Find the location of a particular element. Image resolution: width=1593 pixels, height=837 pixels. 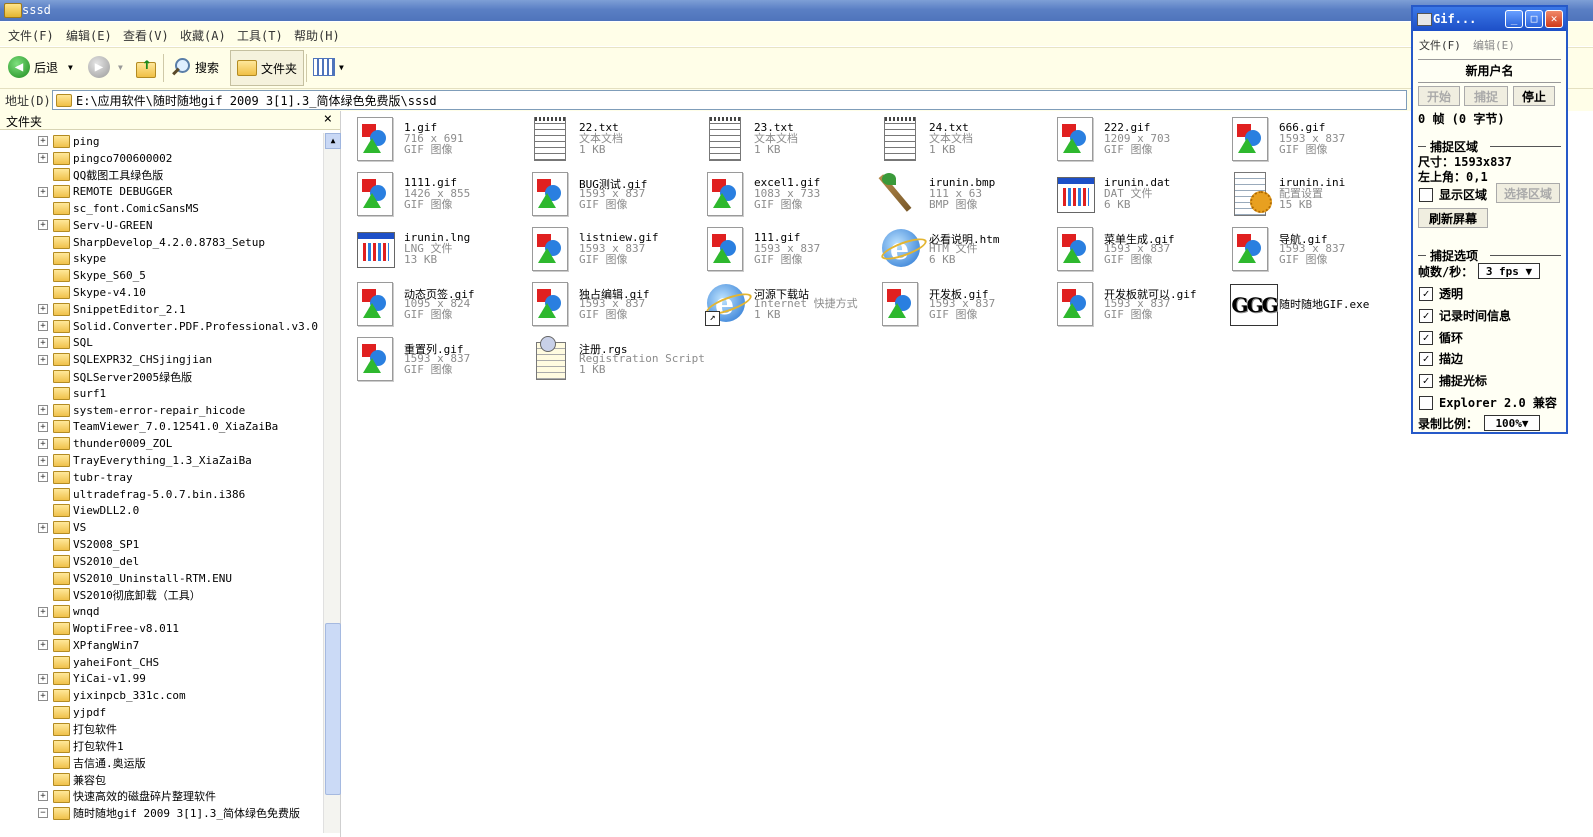

user-name-field: 新用户名 is located at coordinates (1489, 71).